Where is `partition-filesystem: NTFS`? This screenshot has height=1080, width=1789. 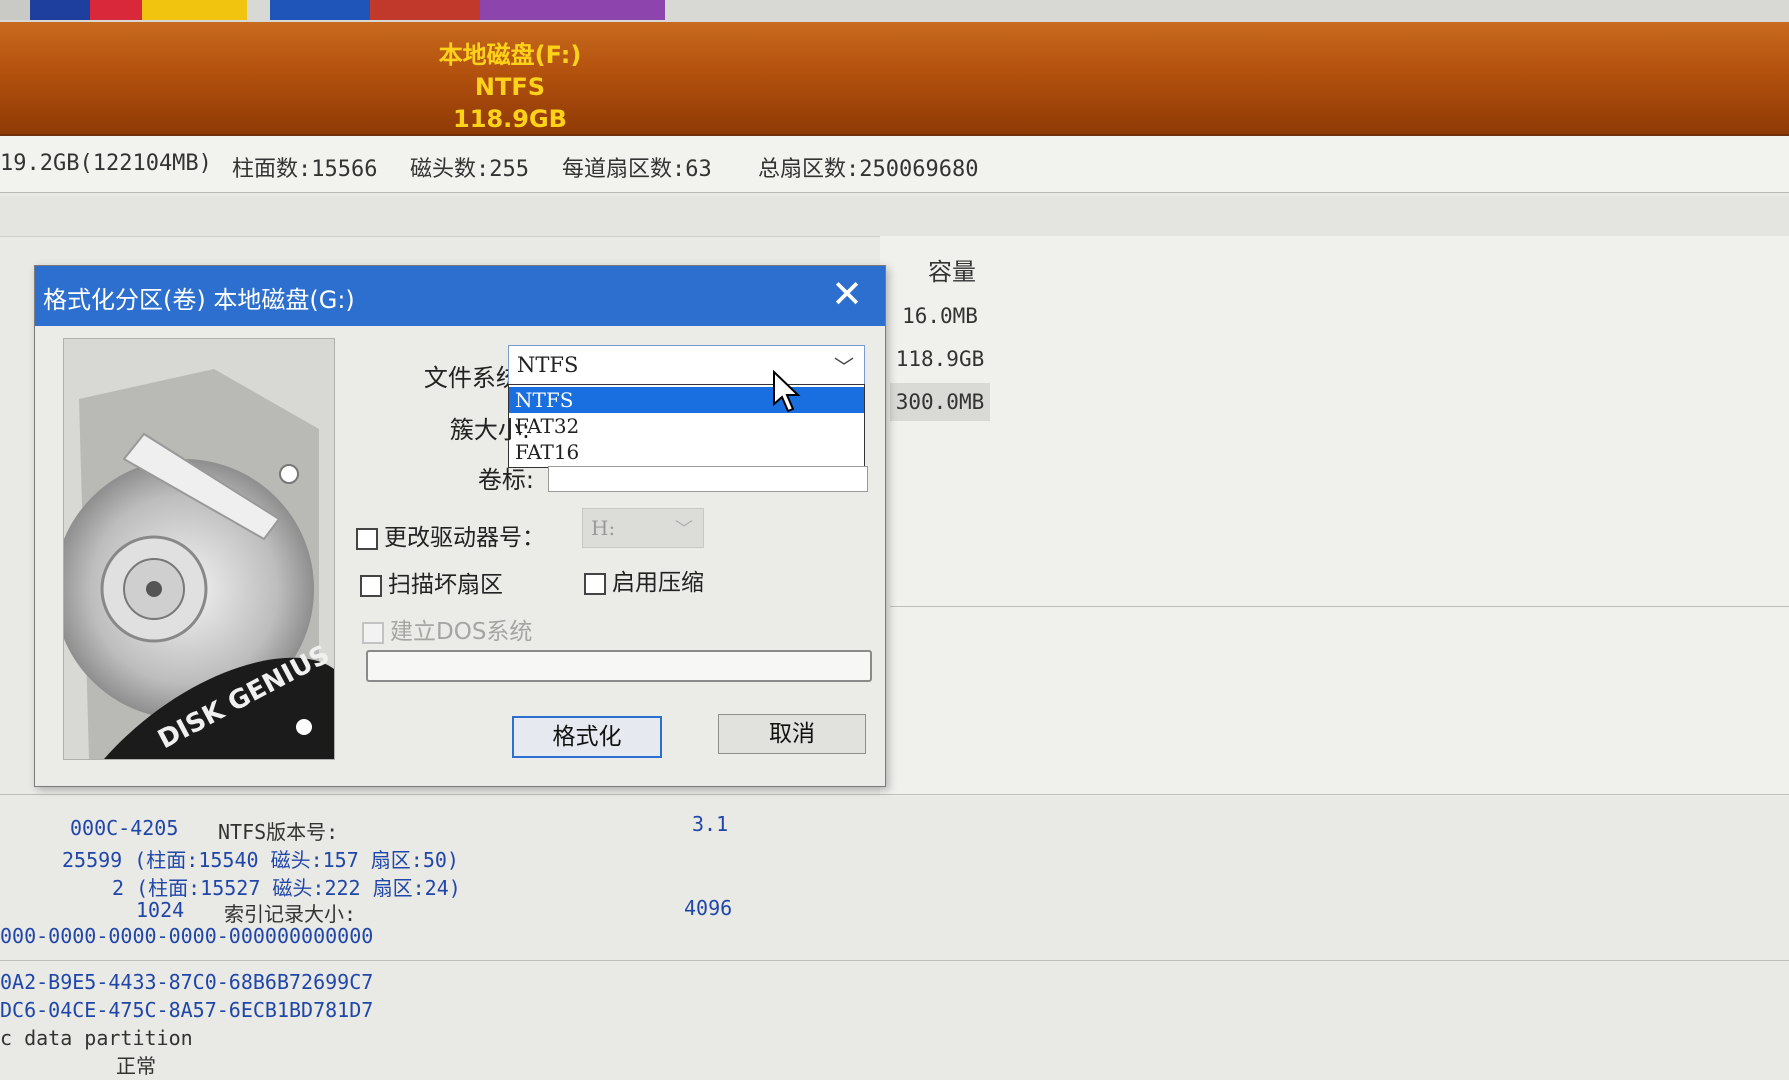 partition-filesystem: NTFS is located at coordinates (510, 87).